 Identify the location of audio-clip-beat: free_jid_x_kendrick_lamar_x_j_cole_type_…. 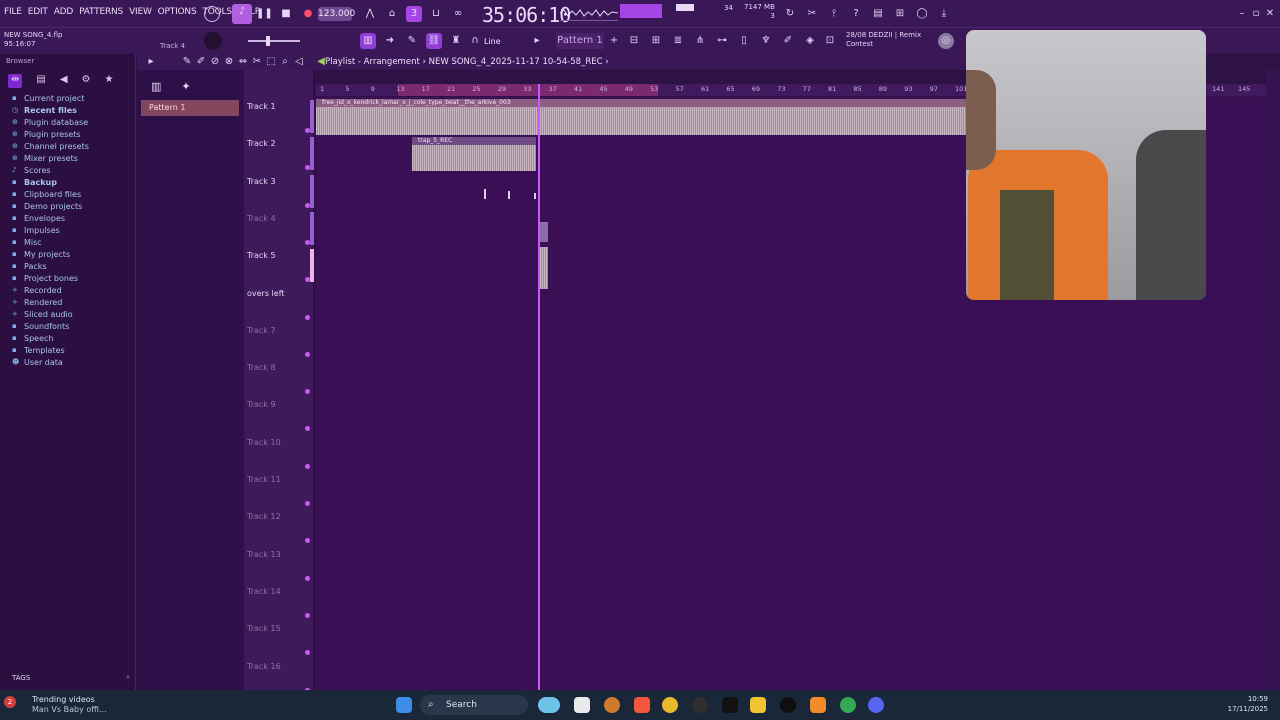
(641, 117).